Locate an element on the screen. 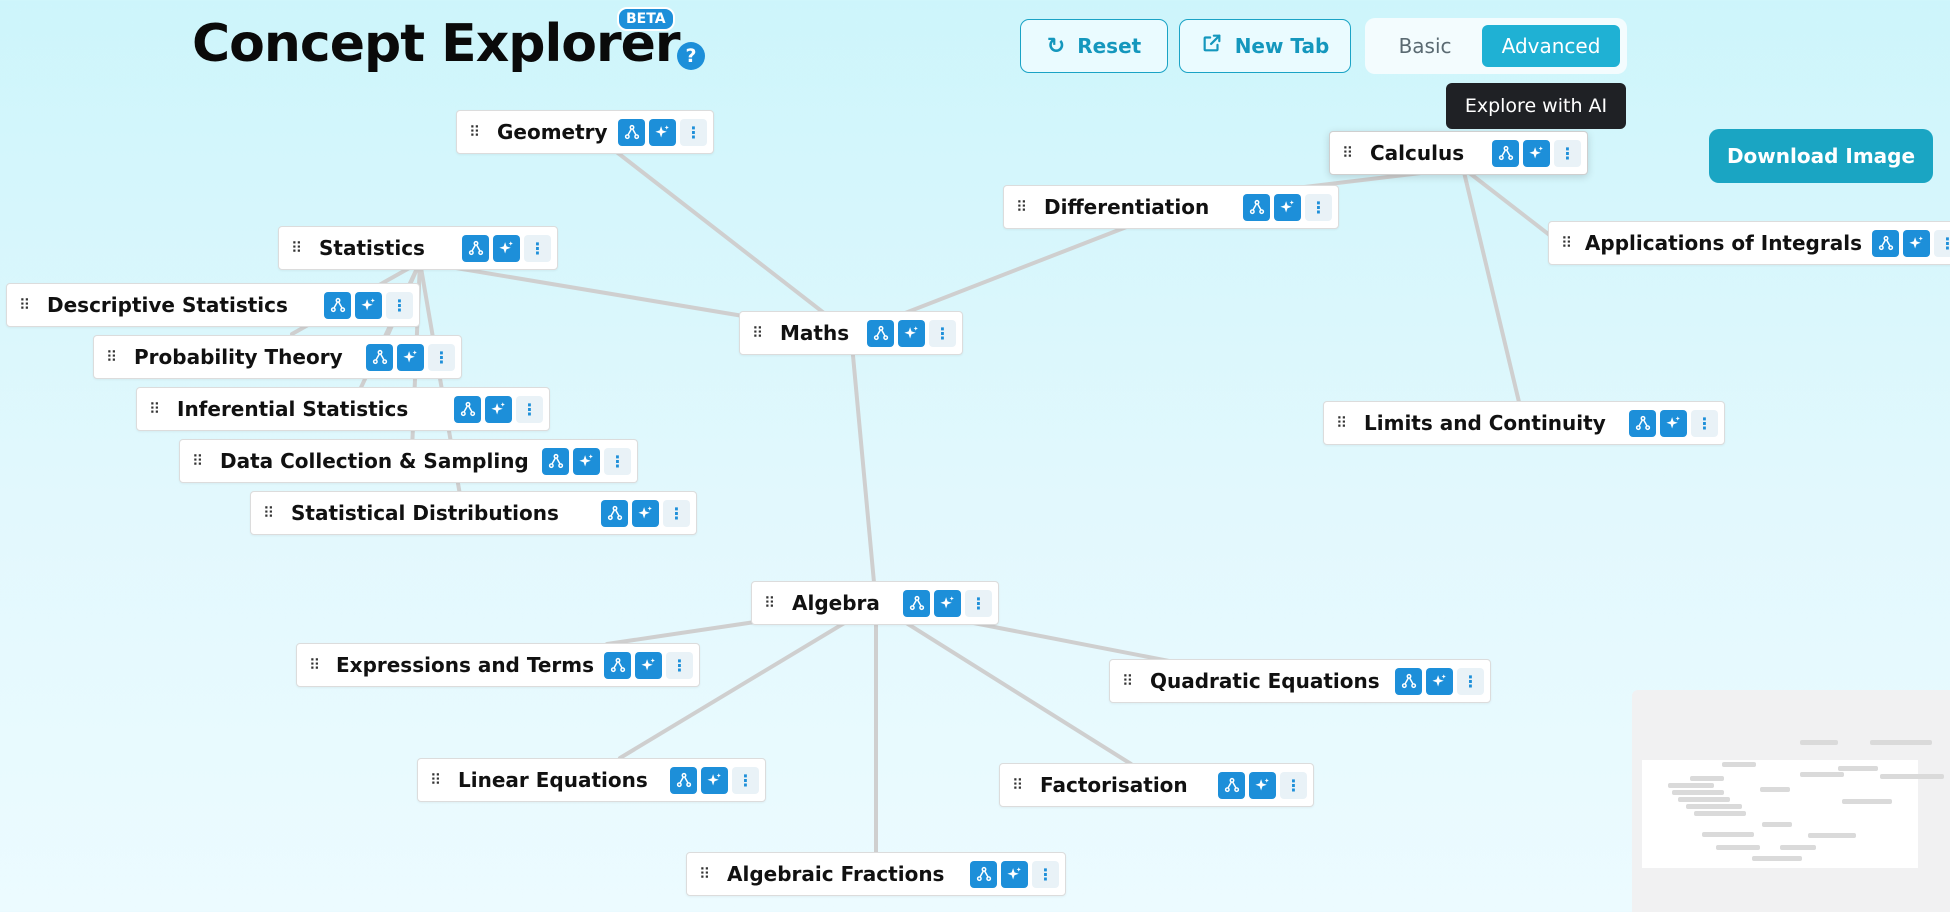  node-statistical-distributions: ⠿ Statistical Distributions ⋮ is located at coordinates (473, 513).